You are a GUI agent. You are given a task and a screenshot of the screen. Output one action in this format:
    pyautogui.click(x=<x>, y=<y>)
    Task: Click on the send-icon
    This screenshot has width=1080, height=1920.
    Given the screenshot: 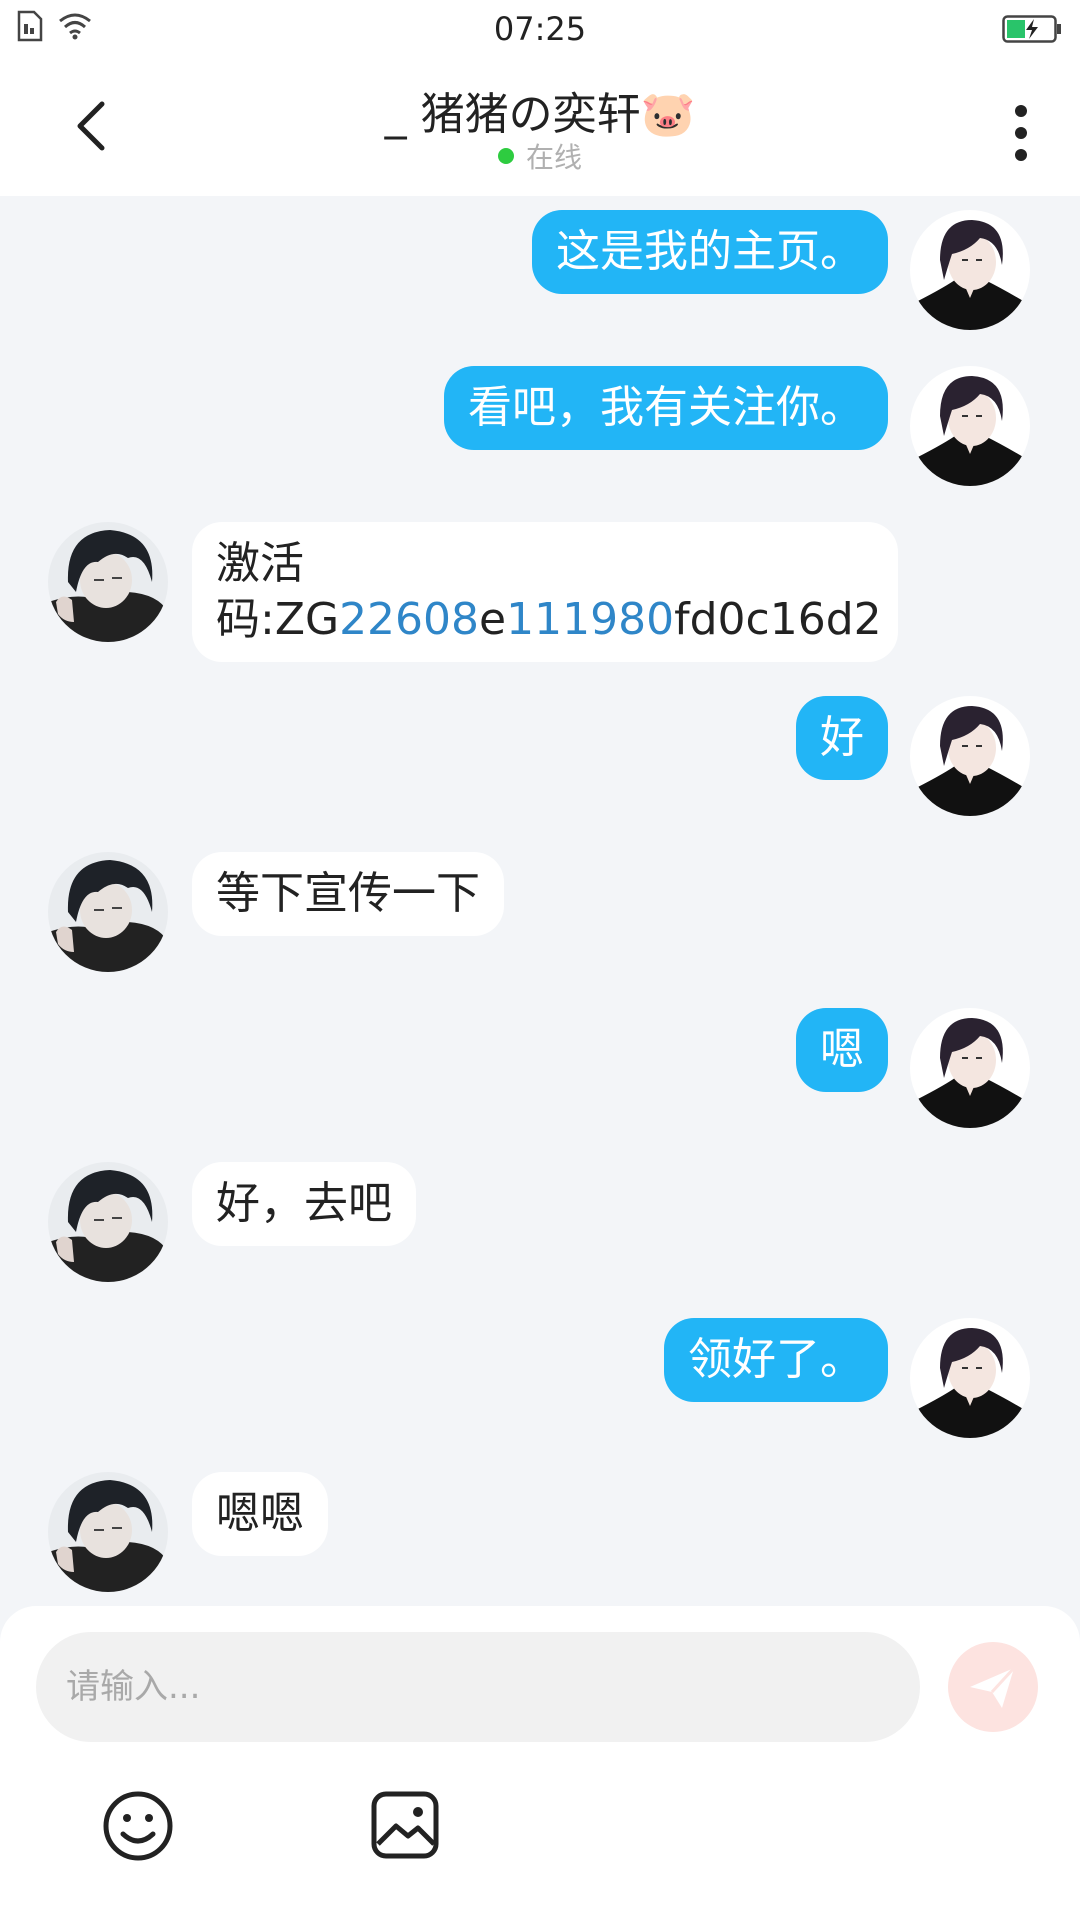 What is the action you would take?
    pyautogui.click(x=993, y=1687)
    